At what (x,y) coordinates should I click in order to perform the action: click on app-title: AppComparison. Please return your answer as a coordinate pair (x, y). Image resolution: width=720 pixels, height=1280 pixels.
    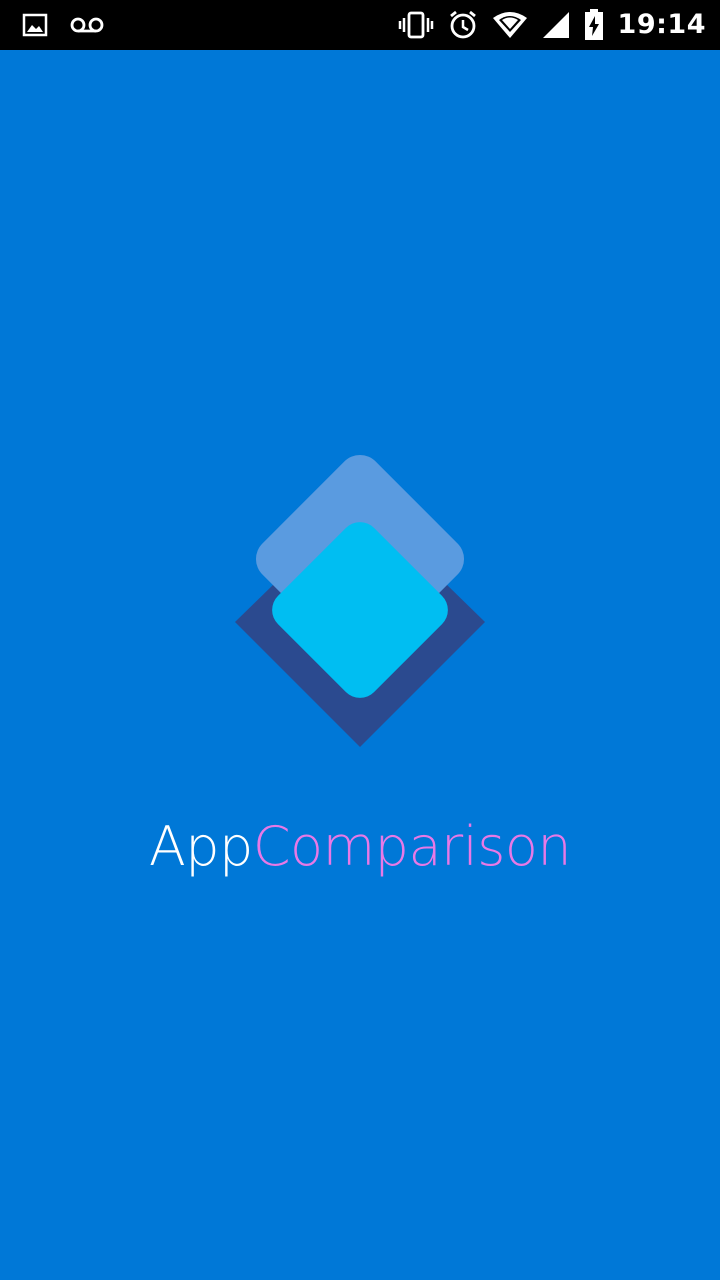
    Looking at the image, I should click on (360, 847).